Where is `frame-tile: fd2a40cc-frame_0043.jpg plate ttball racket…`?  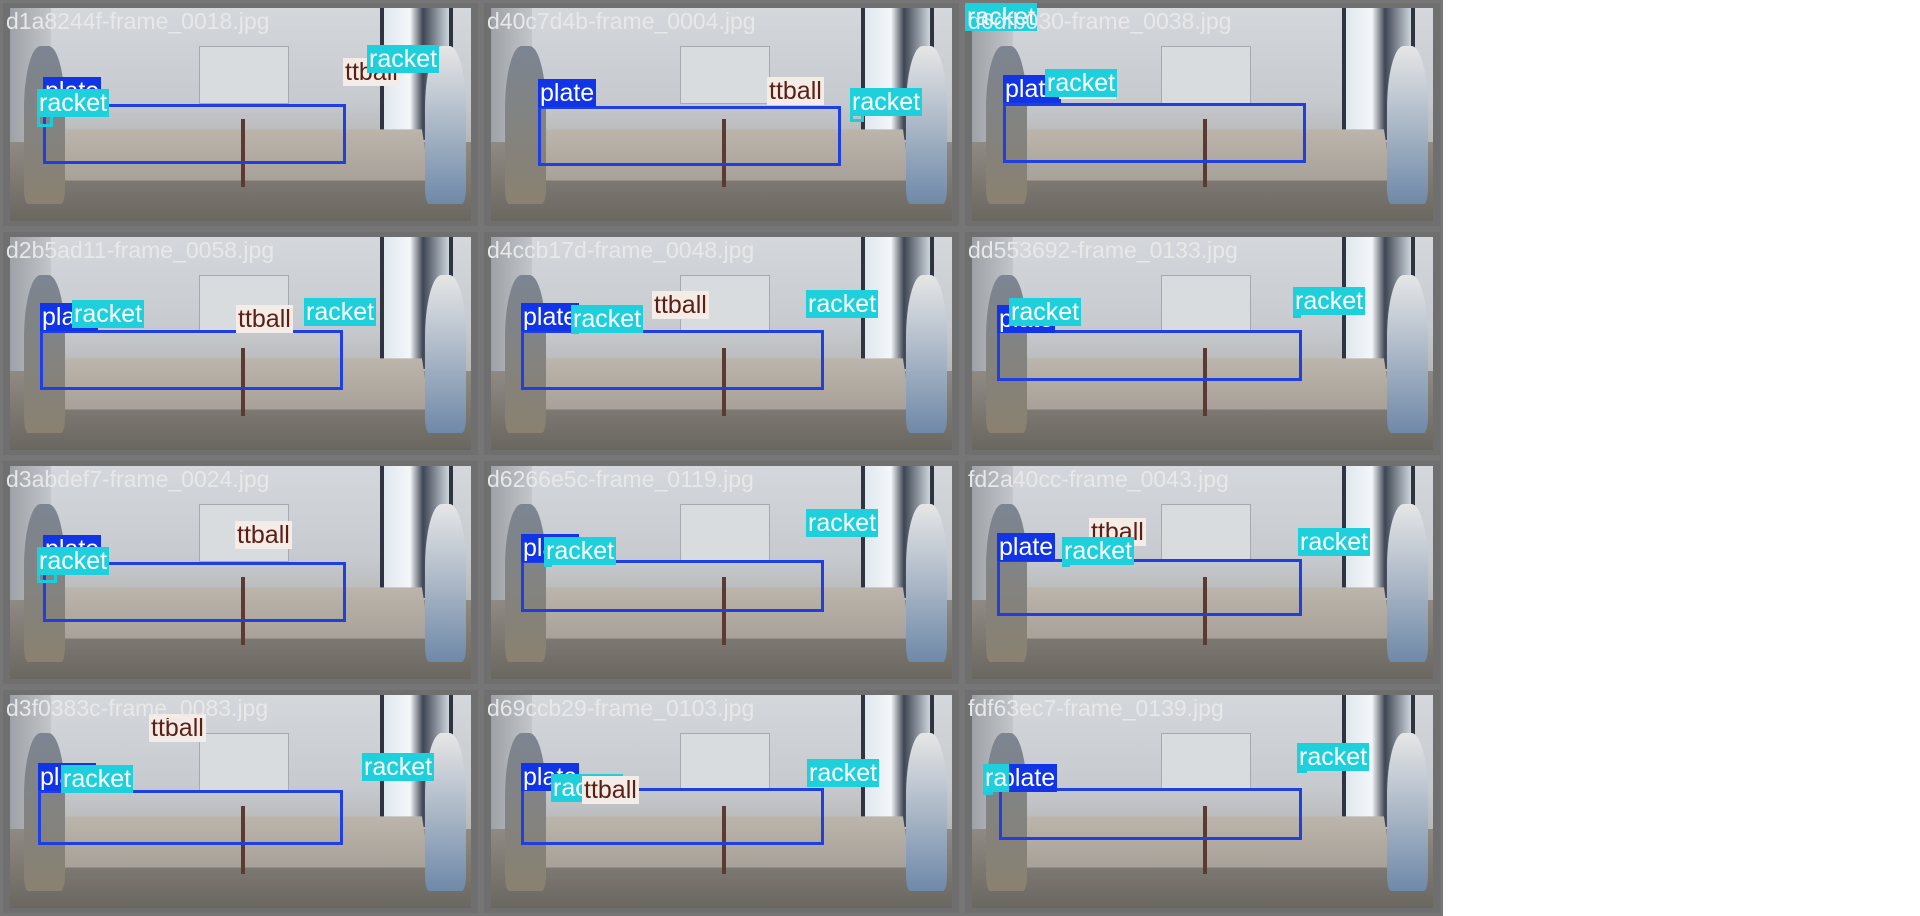 frame-tile: fd2a40cc-frame_0043.jpg plate ttball racket… is located at coordinates (1202, 572).